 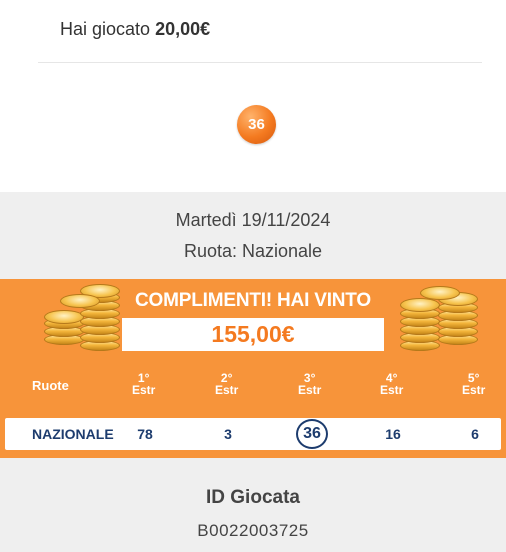 I want to click on extraction-header-1: 1° Estr, so click(x=143, y=384).